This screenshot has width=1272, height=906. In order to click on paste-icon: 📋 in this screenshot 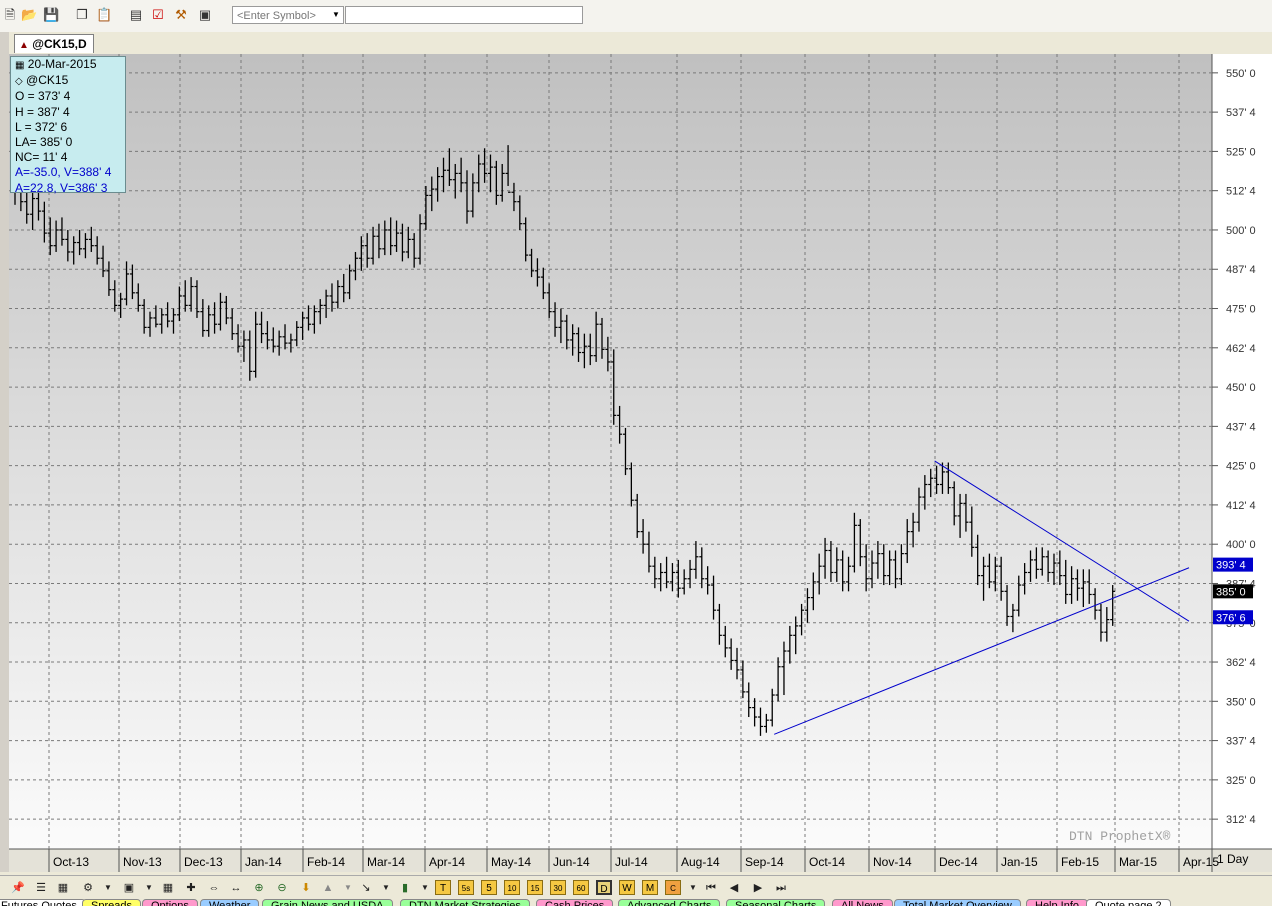, I will do `click(104, 15)`.